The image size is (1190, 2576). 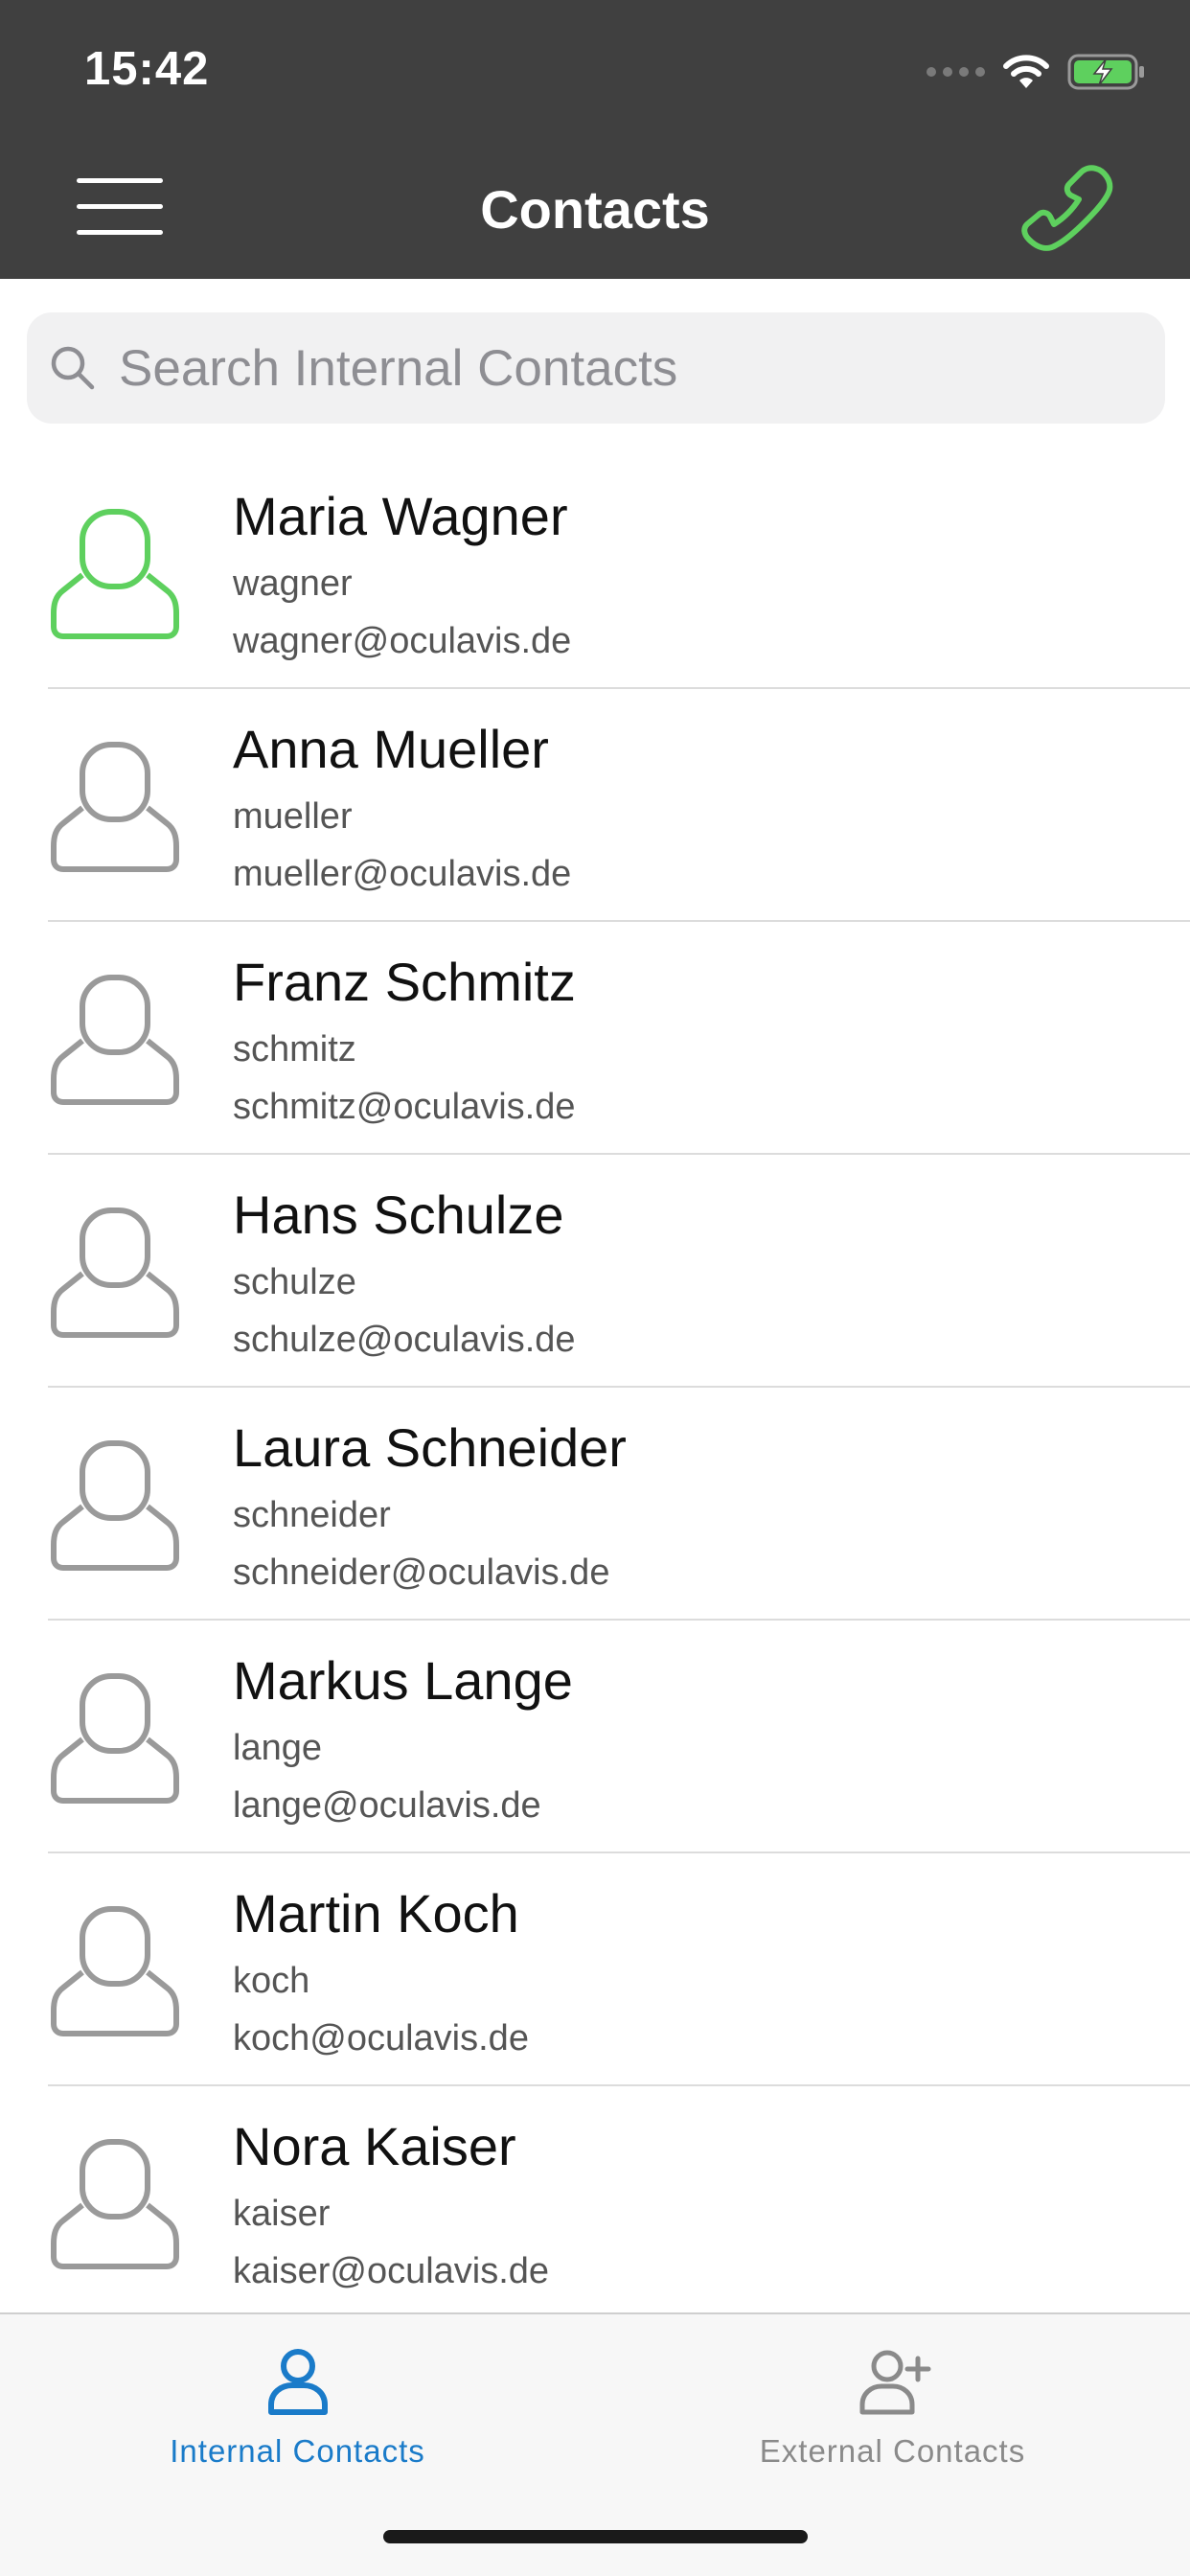 What do you see at coordinates (595, 139) in the screenshot?
I see `header-bar: 15:42 Contacts` at bounding box center [595, 139].